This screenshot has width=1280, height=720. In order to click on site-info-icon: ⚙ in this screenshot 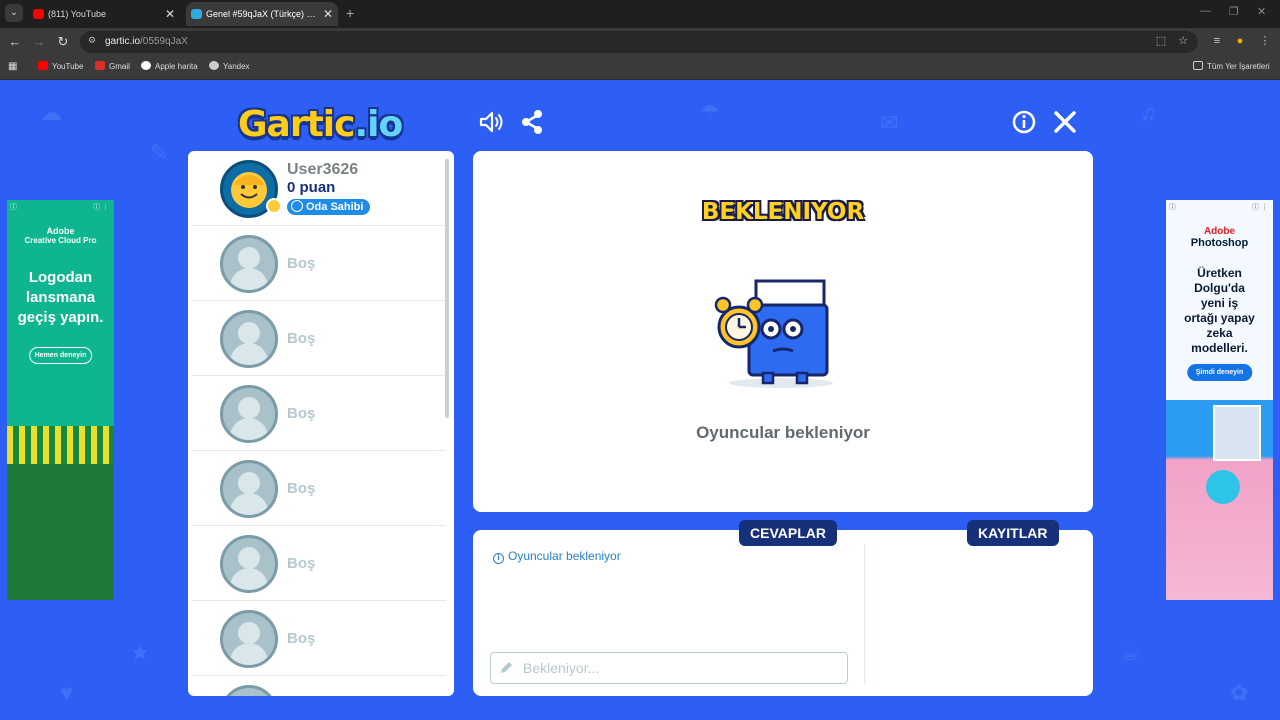, I will do `click(94, 41)`.